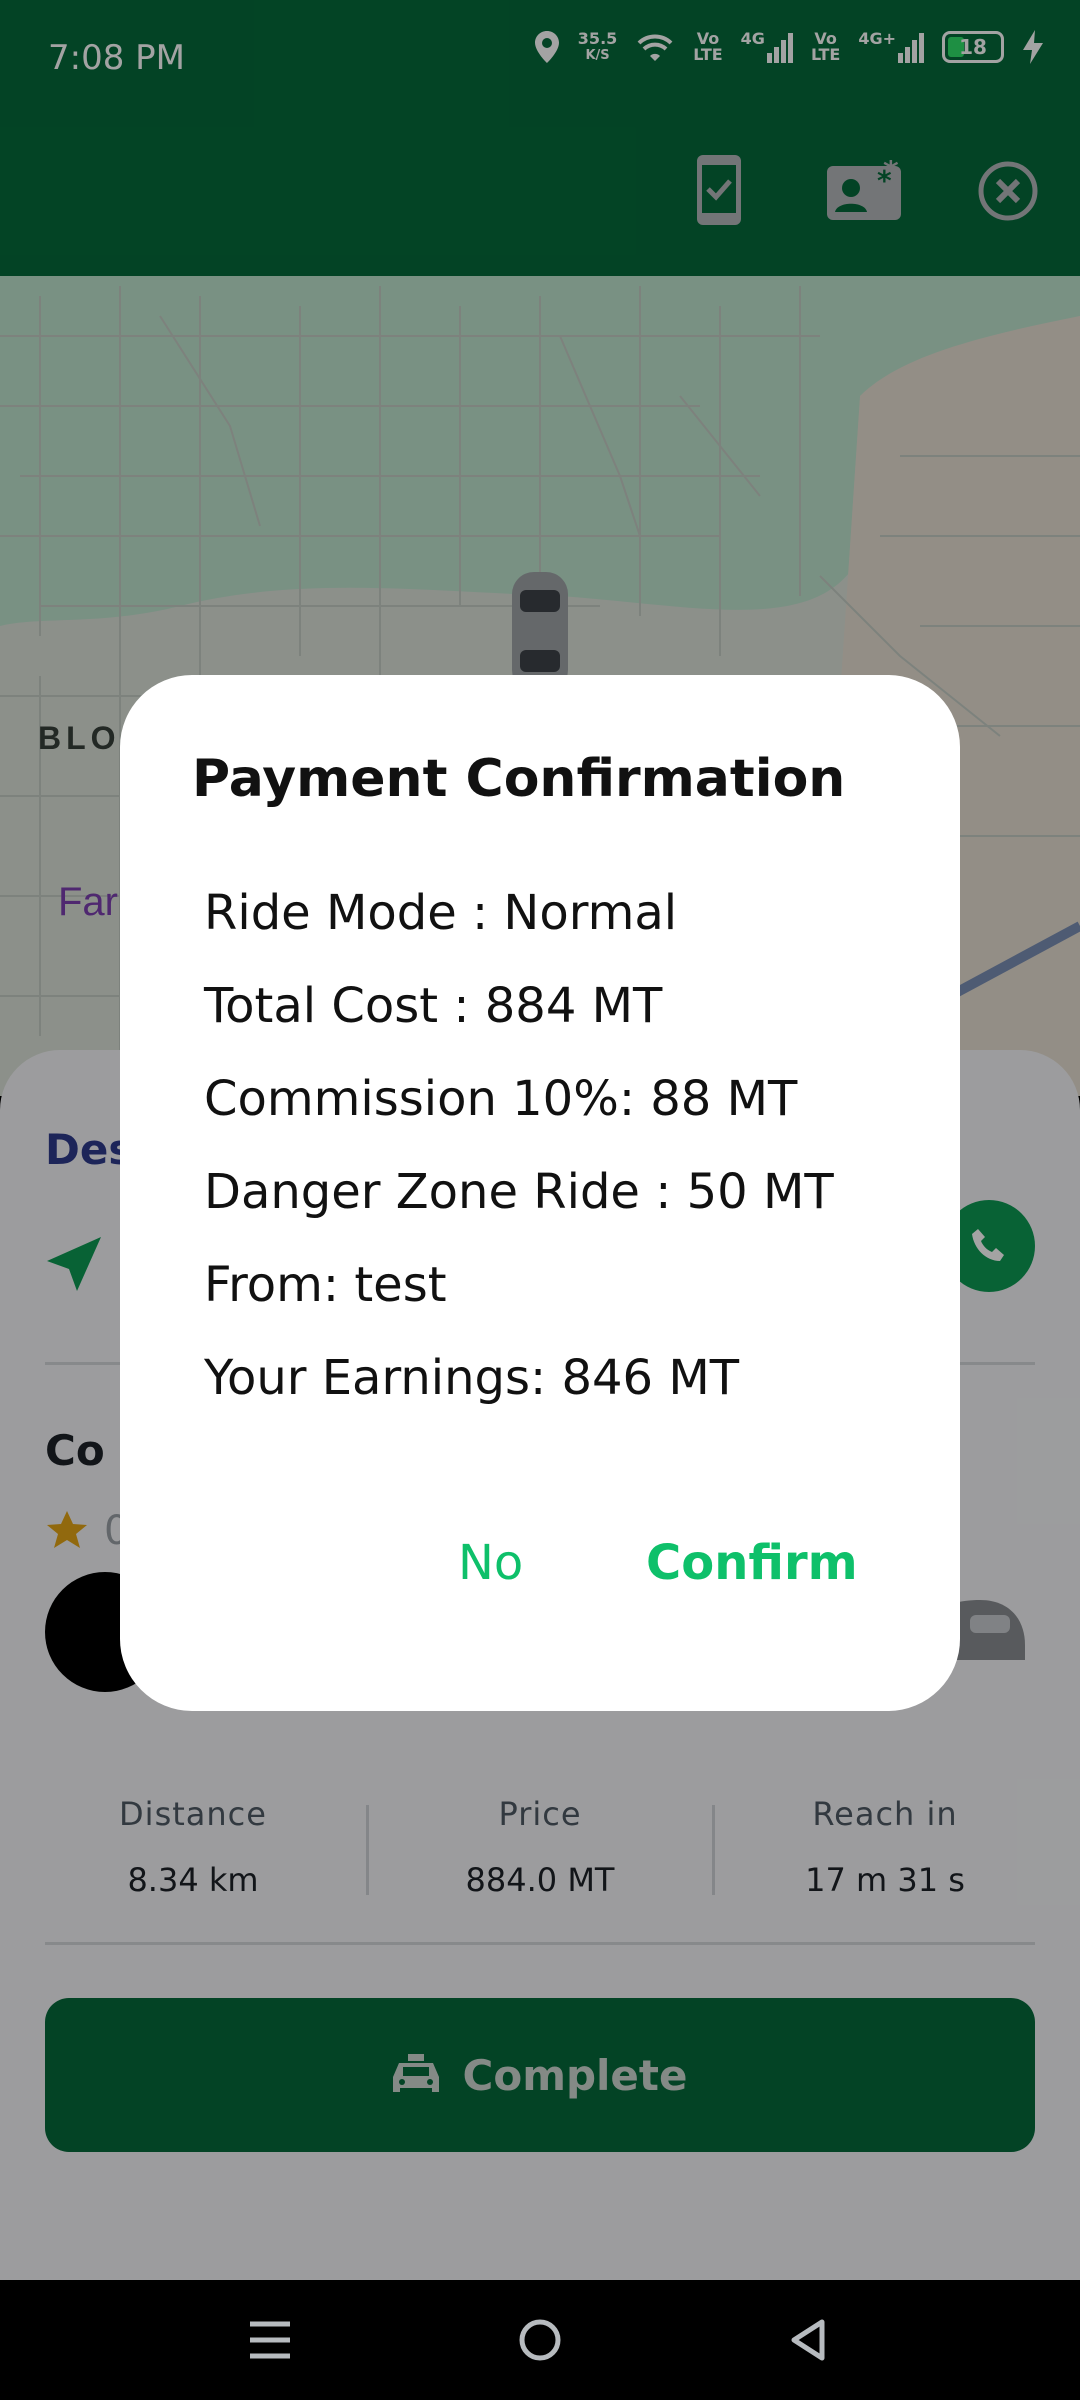  What do you see at coordinates (472, 1378) in the screenshot?
I see `earnings-text: Your Earnings: 846 MT` at bounding box center [472, 1378].